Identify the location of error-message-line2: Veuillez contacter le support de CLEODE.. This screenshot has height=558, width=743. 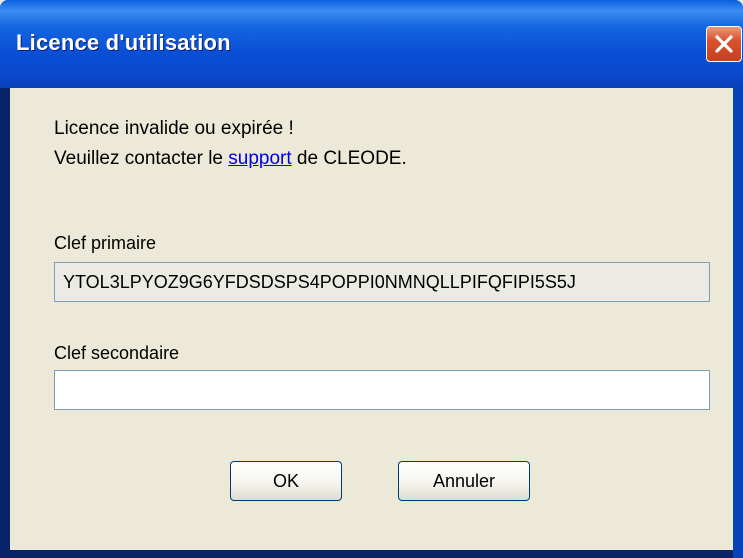
(230, 159).